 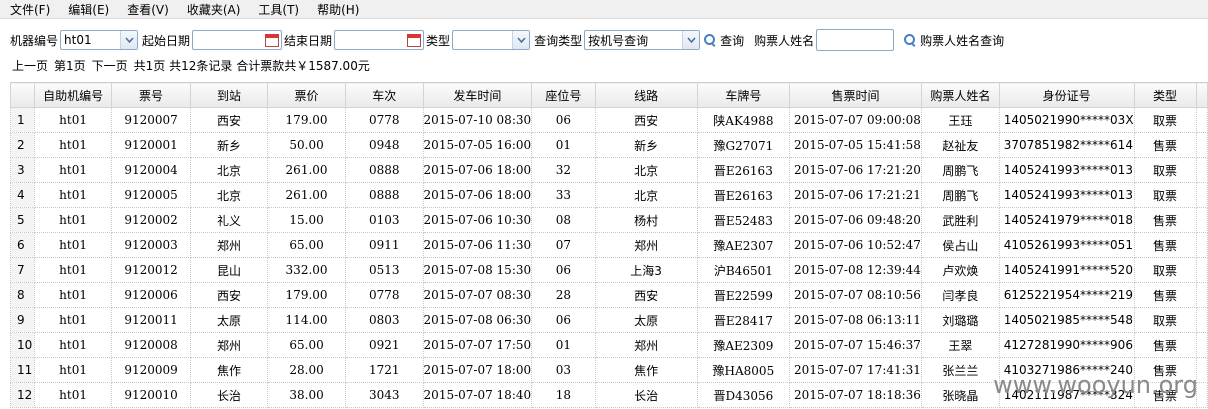 What do you see at coordinates (960, 345) in the screenshot?
I see `table-cell: 王翠` at bounding box center [960, 345].